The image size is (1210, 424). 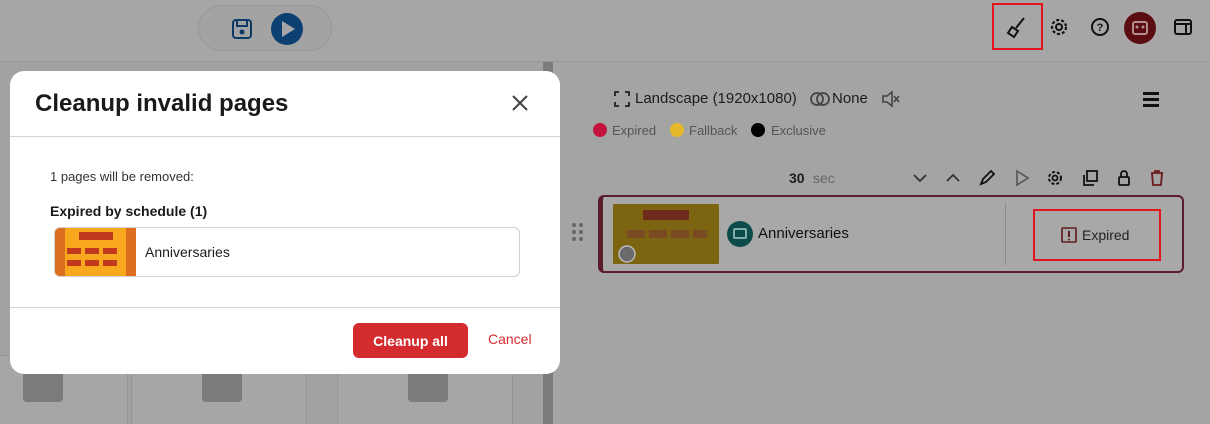 What do you see at coordinates (820, 101) in the screenshot?
I see `transition-icon` at bounding box center [820, 101].